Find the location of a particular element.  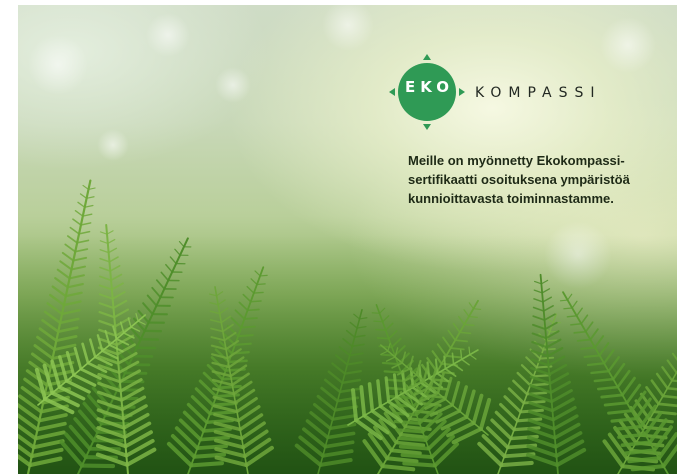

south-arrow-icon is located at coordinates (427, 127).